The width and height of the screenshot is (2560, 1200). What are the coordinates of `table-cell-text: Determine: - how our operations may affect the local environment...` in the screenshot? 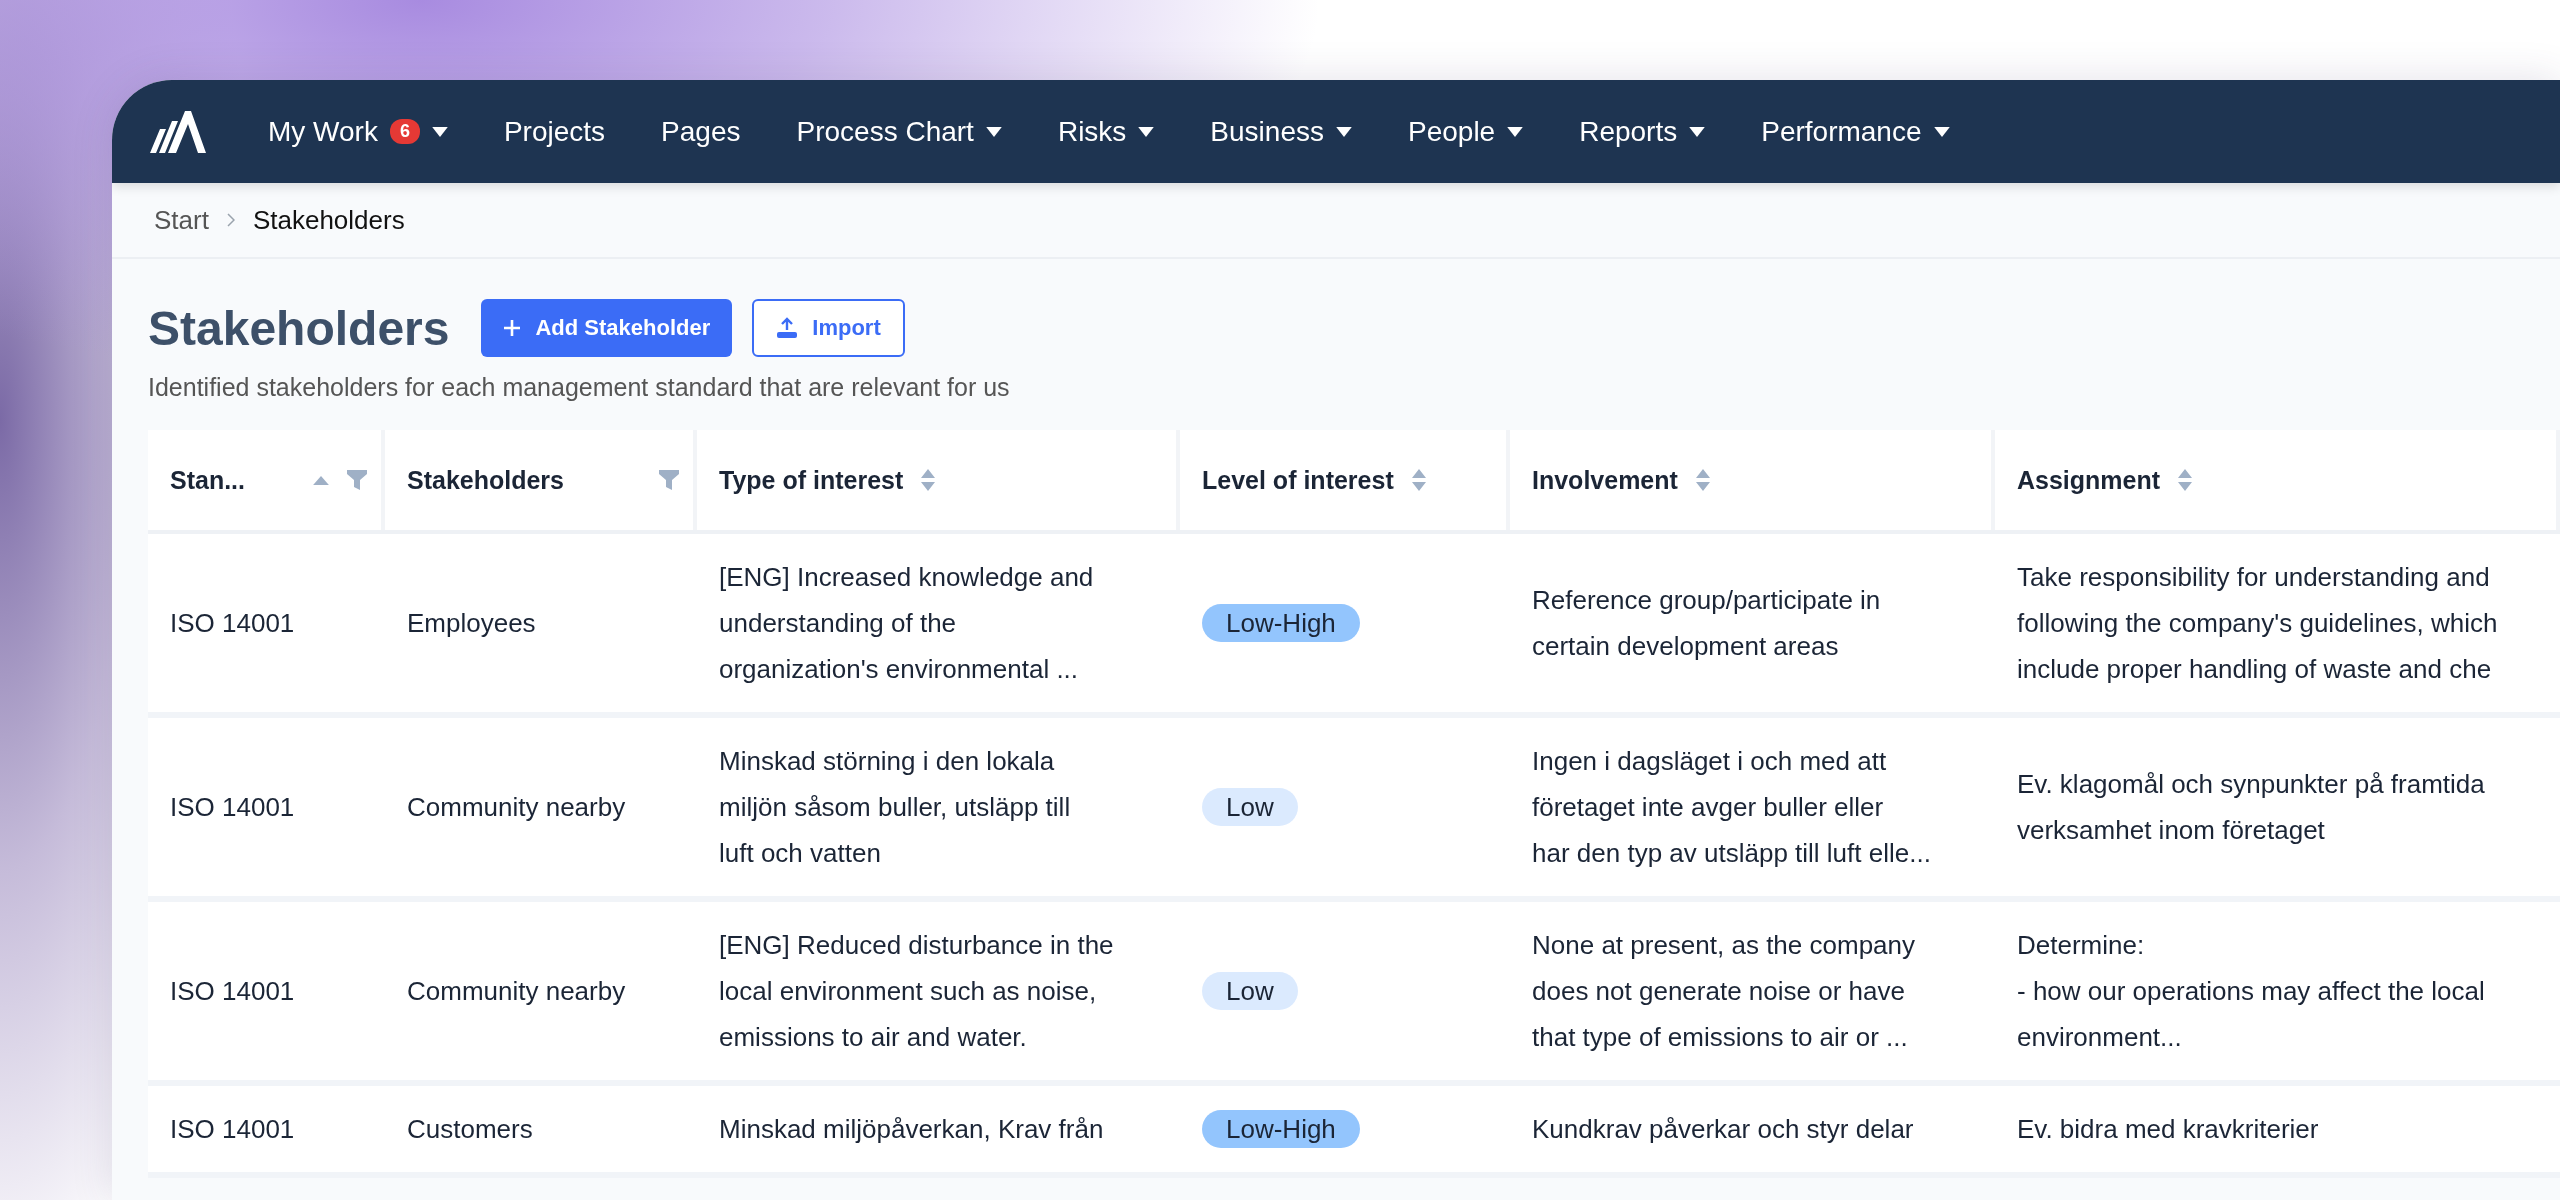 It's located at (2251, 991).